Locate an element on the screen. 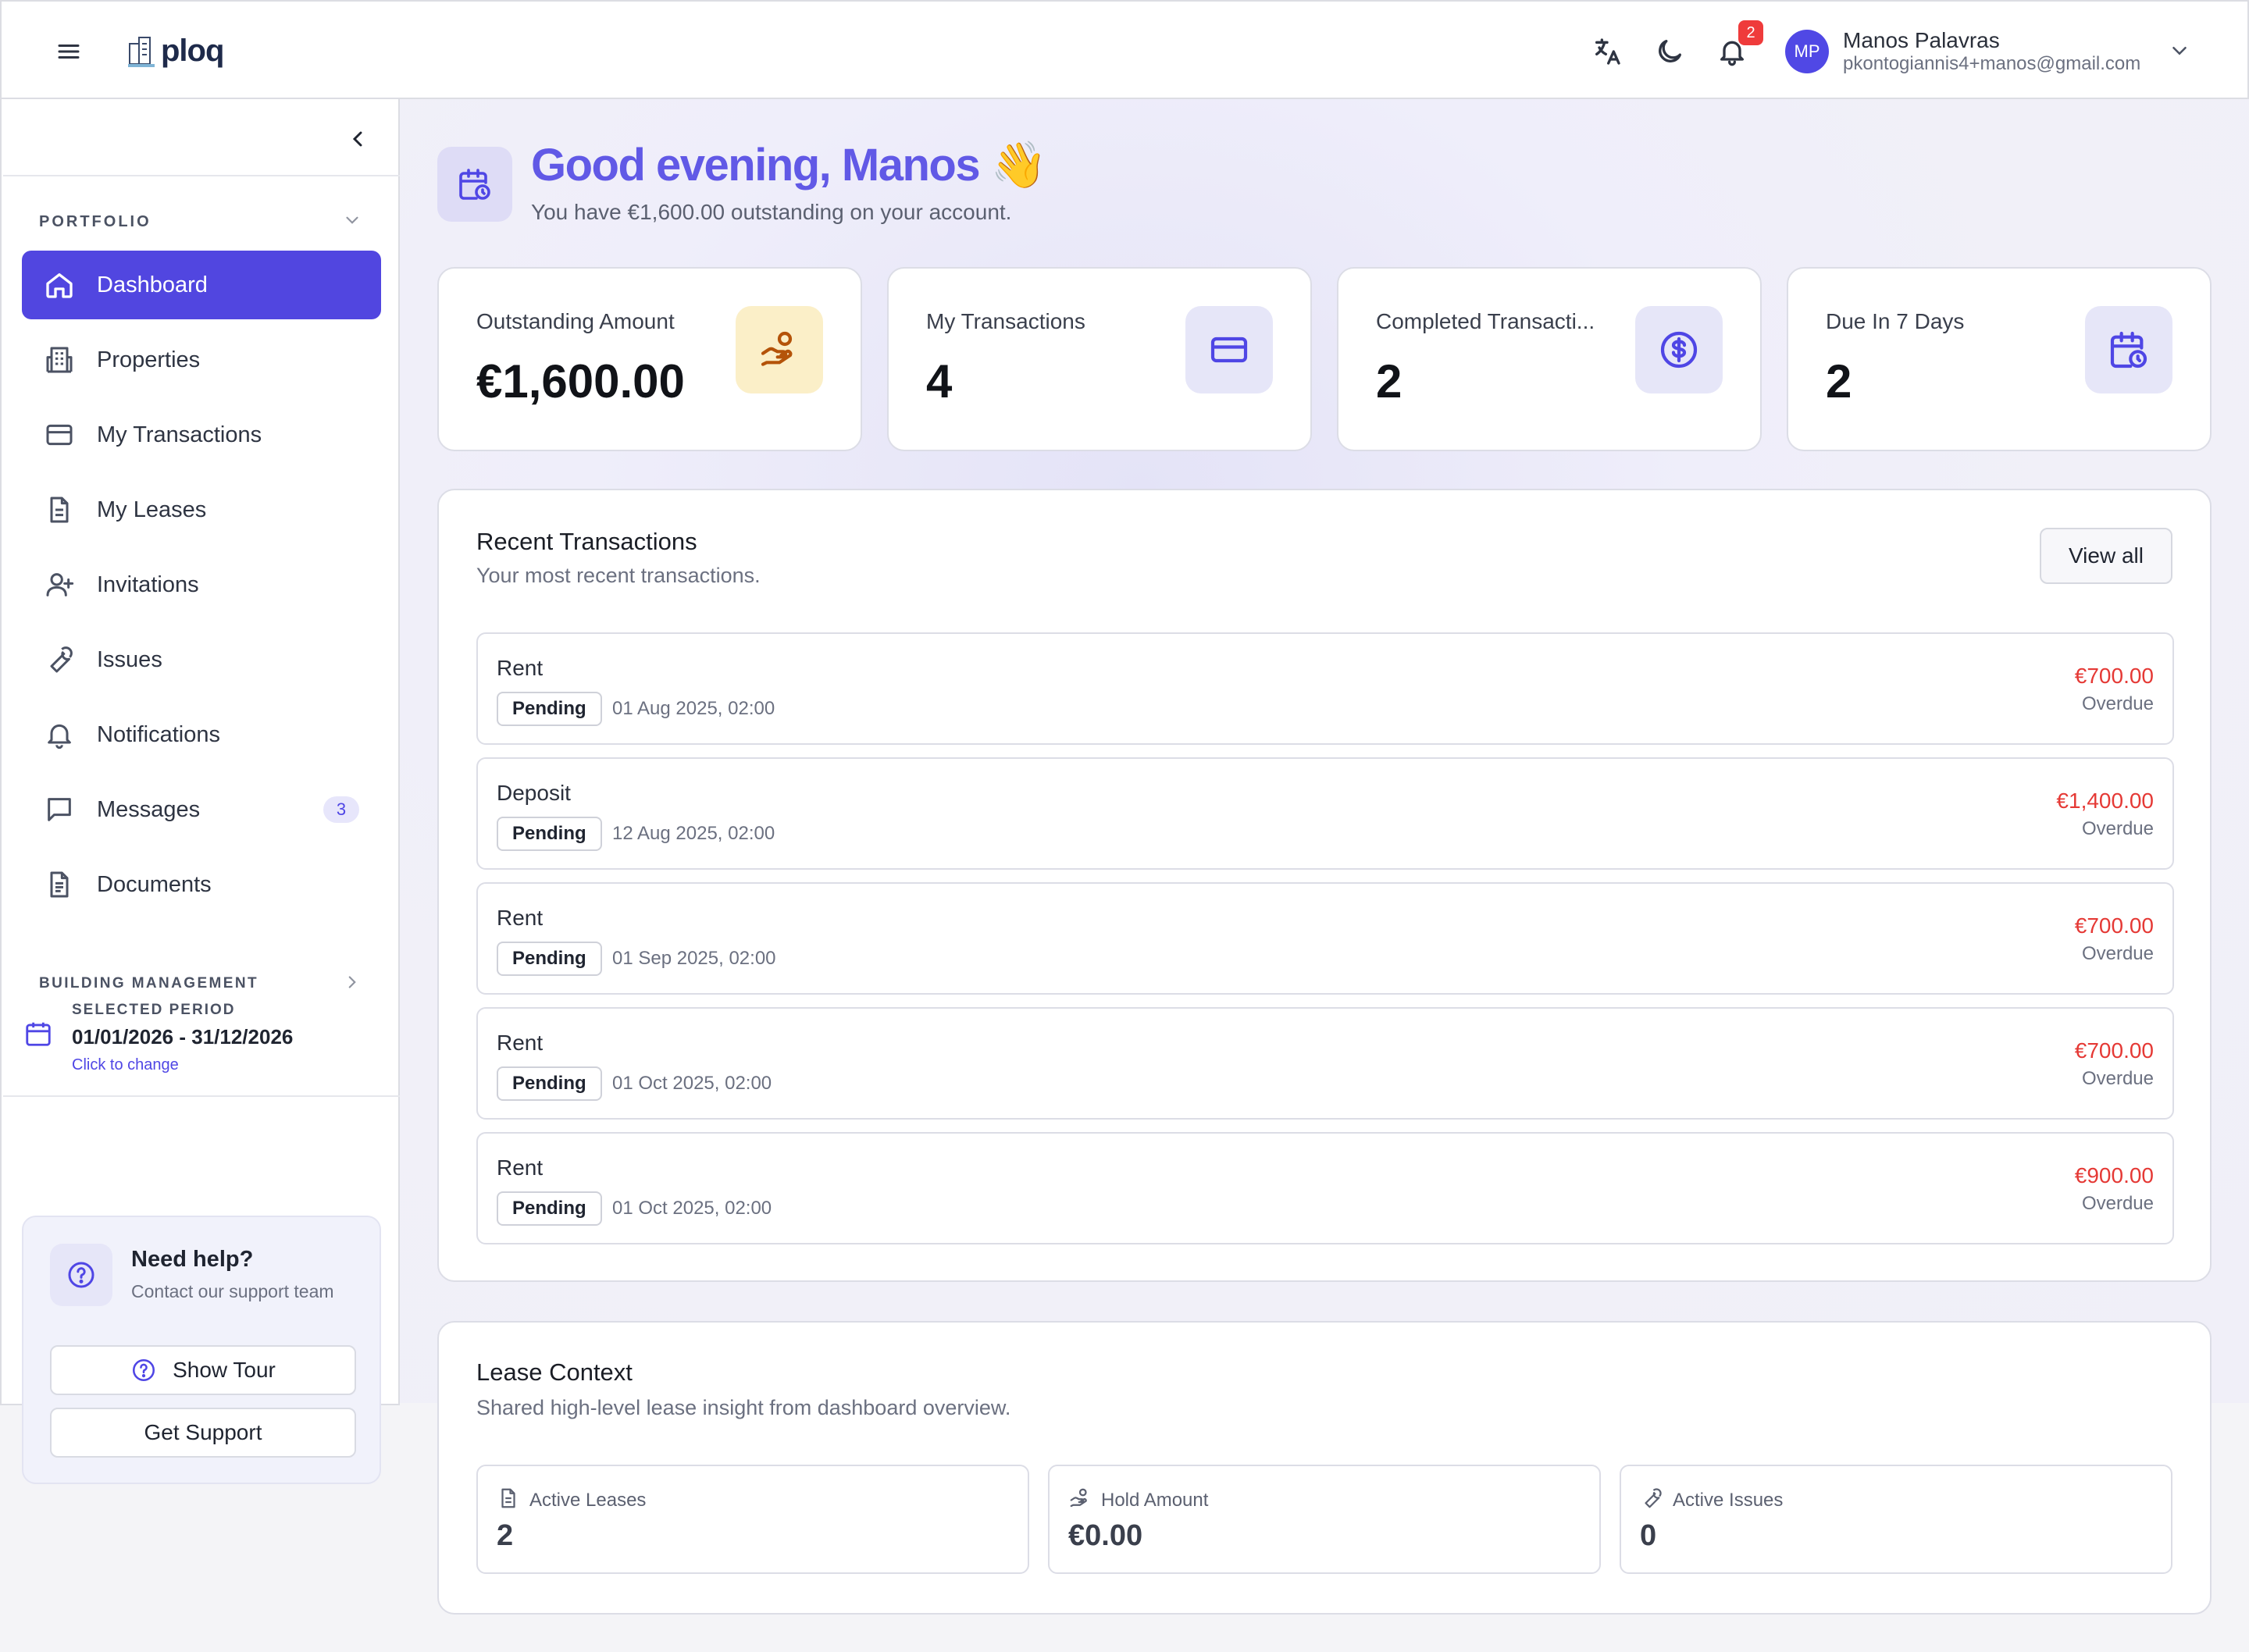 This screenshot has height=1652, width=2249. app-logo: ploq is located at coordinates (175, 50).